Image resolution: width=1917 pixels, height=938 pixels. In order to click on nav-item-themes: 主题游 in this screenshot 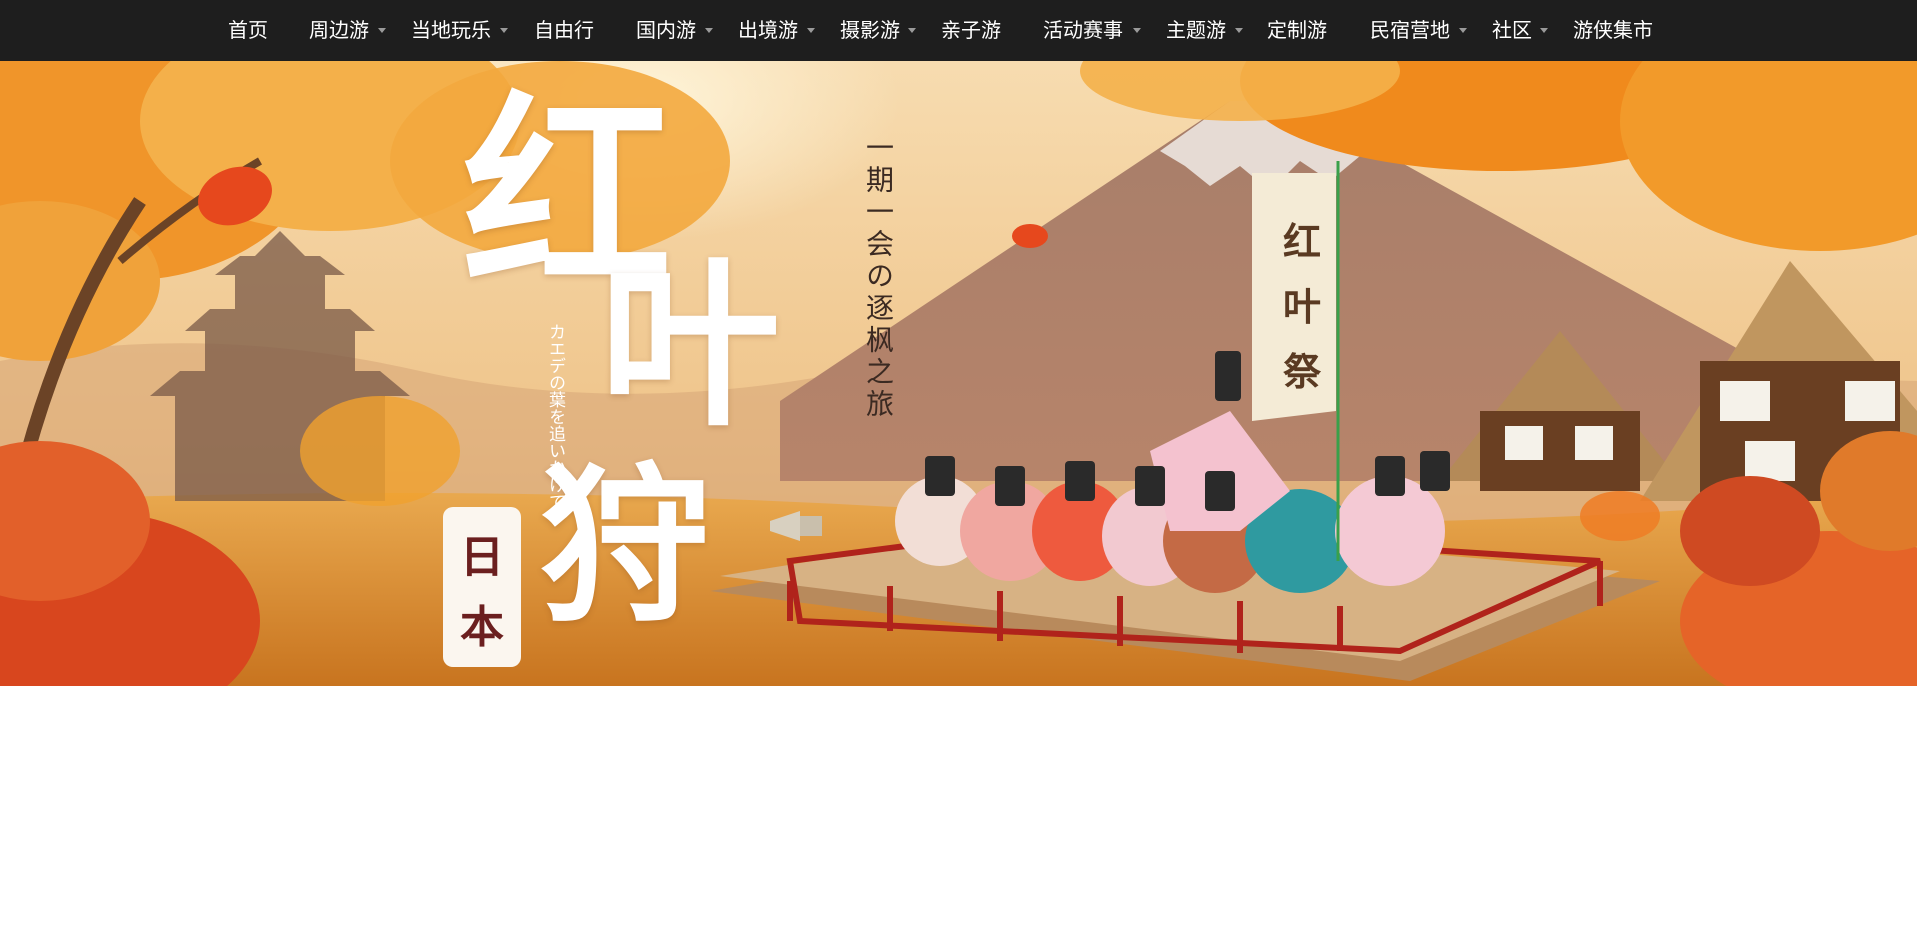, I will do `click(1196, 30)`.